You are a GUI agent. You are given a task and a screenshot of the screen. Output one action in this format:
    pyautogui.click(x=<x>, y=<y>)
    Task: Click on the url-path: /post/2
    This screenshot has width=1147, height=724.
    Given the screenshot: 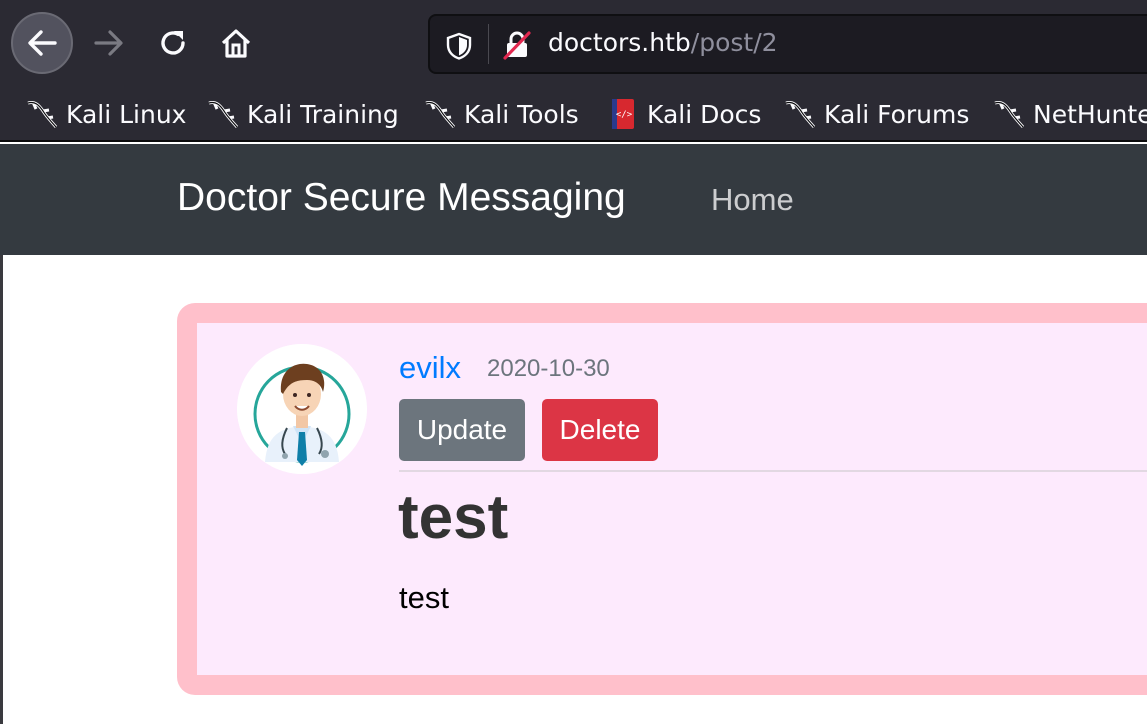 What is the action you would take?
    pyautogui.click(x=734, y=42)
    